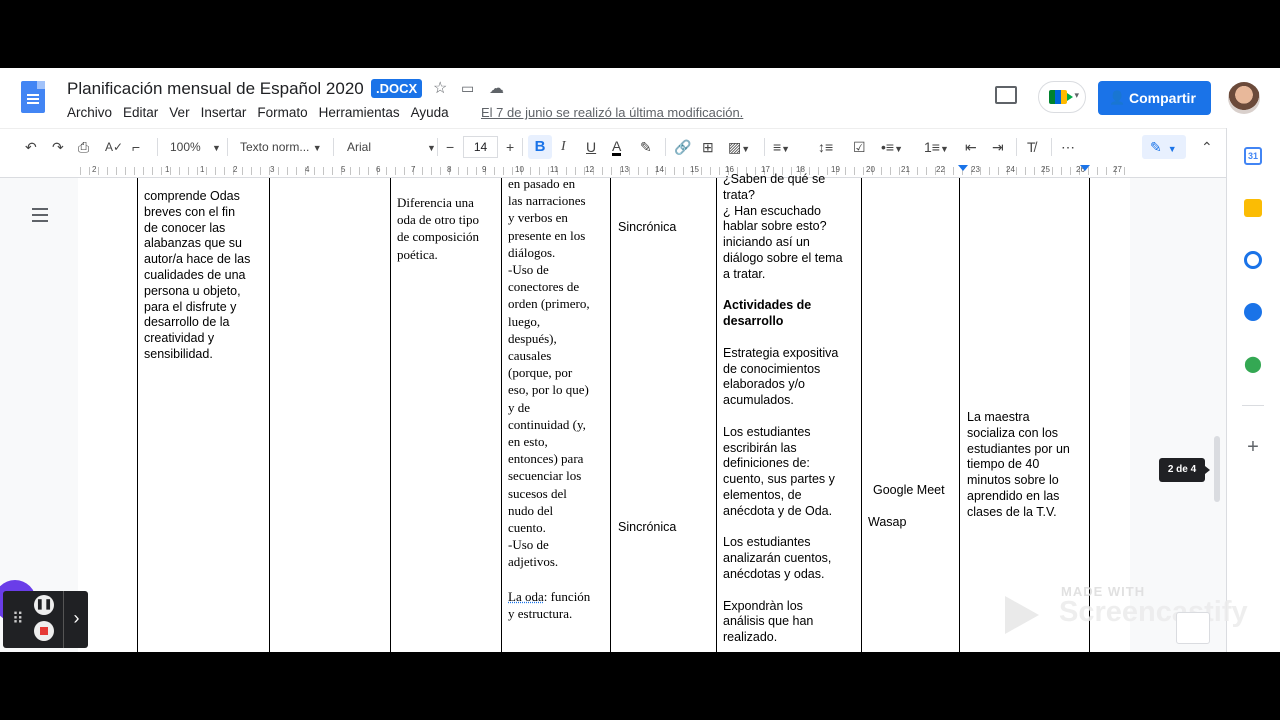 The image size is (1280, 720). What do you see at coordinates (1140, 612) in the screenshot?
I see `screencastify-watermark: MADE WITH Screencastify` at bounding box center [1140, 612].